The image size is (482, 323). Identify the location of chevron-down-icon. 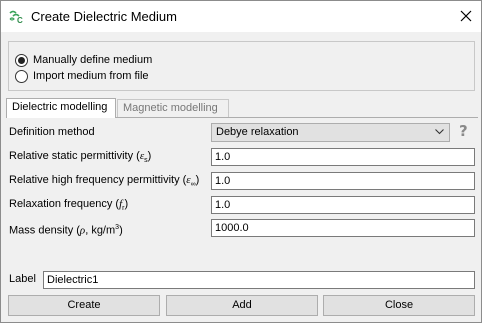
(439, 132).